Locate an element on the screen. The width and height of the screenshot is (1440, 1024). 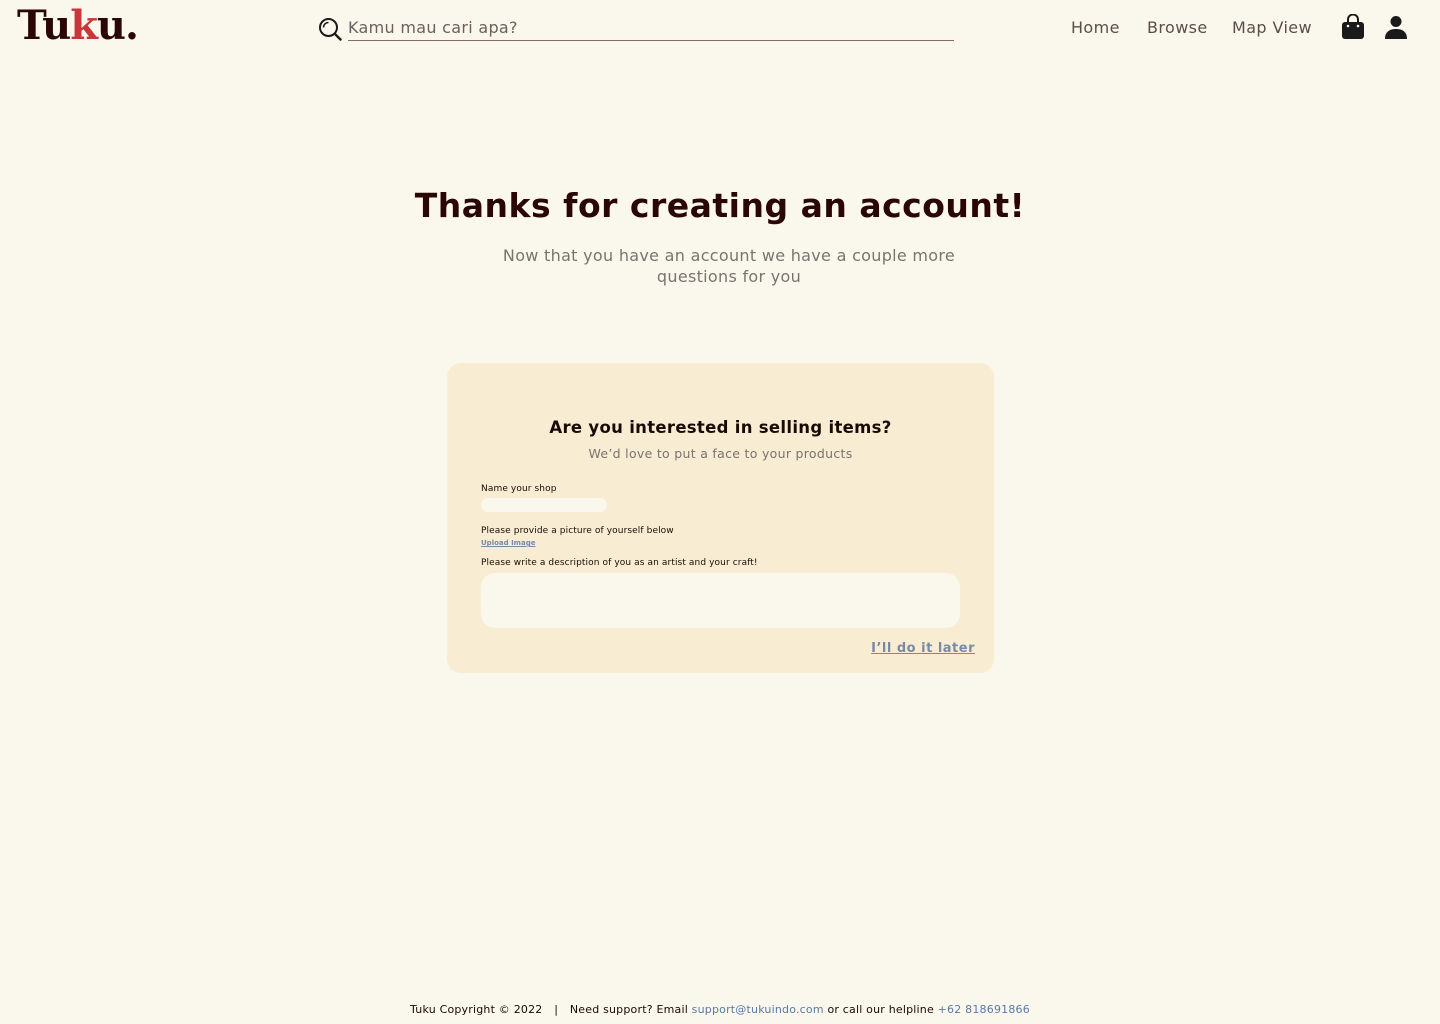
footer-support-text: Need support? Email is located at coordinates (628, 1009).